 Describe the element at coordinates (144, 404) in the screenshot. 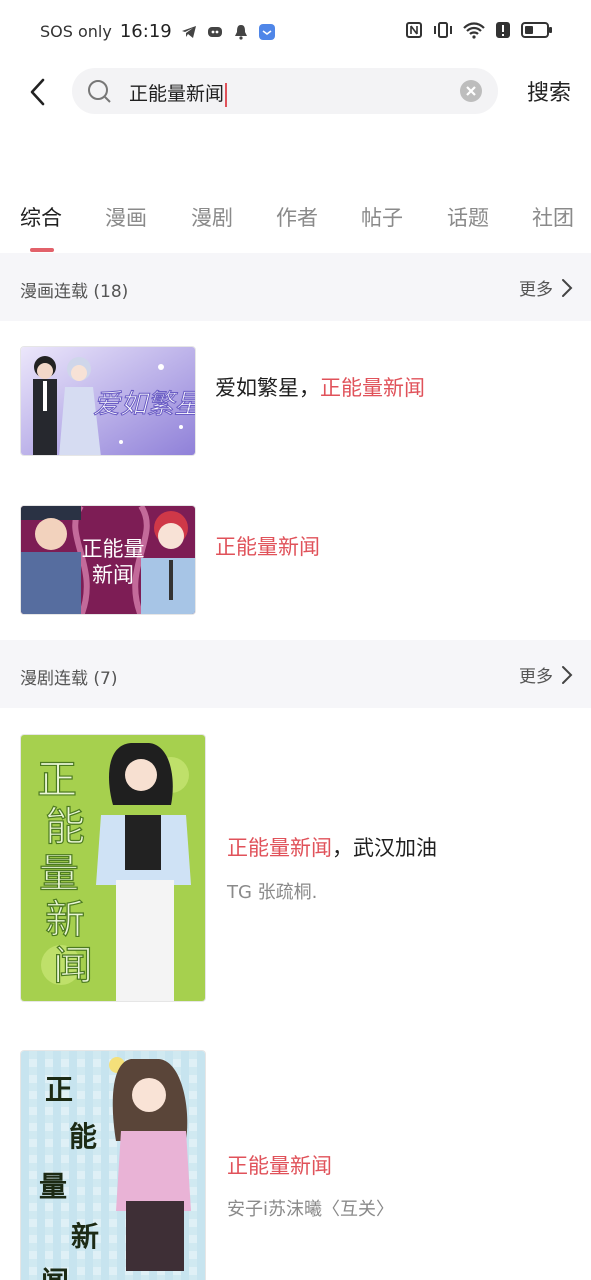

I see `cover-title-text: 爱如繁星` at that location.